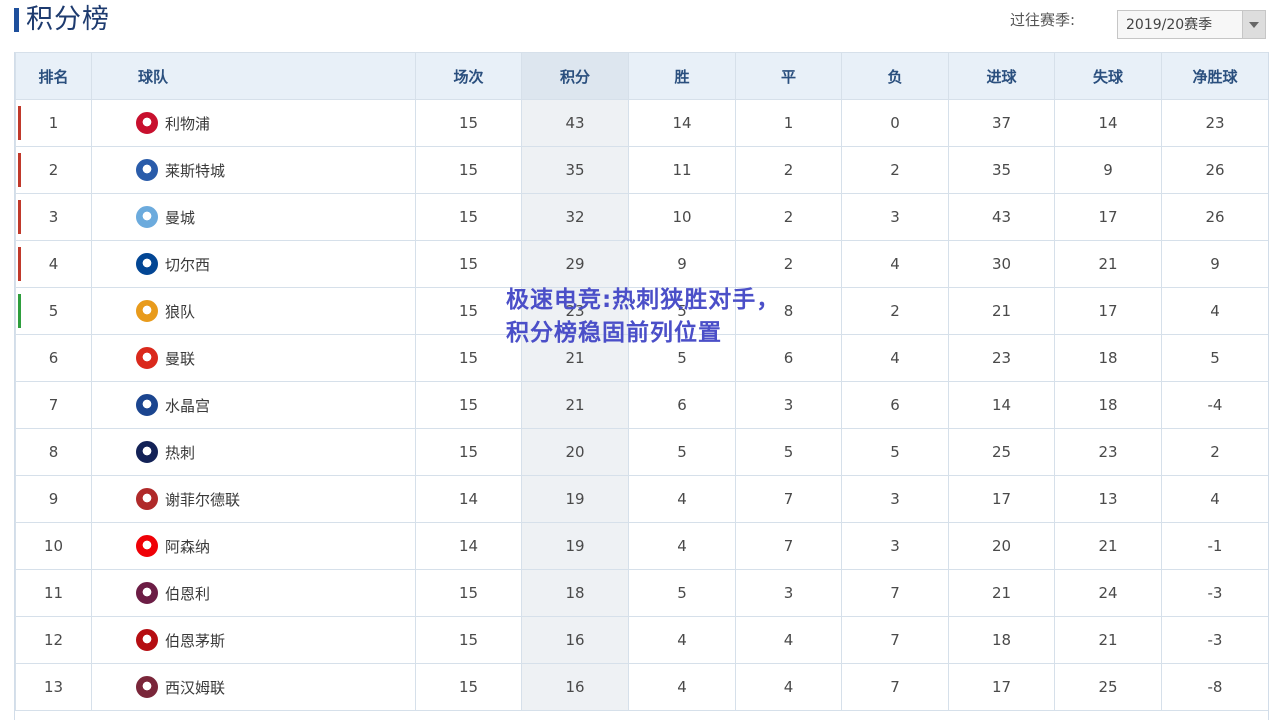 The height and width of the screenshot is (720, 1280). Describe the element at coordinates (147, 499) in the screenshot. I see `sheffieldutd-crest-icon` at that location.